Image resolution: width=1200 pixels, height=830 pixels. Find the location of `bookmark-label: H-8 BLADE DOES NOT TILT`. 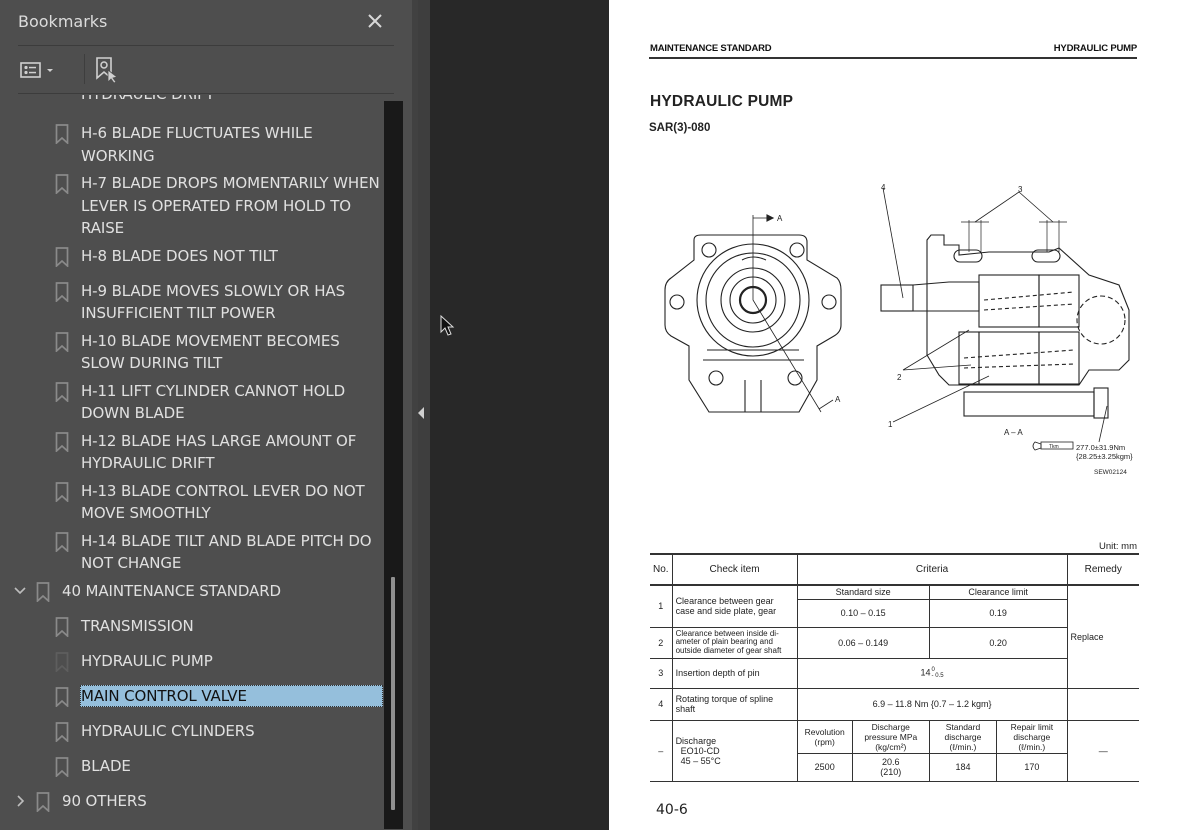

bookmark-label: H-8 BLADE DOES NOT TILT is located at coordinates (179, 255).